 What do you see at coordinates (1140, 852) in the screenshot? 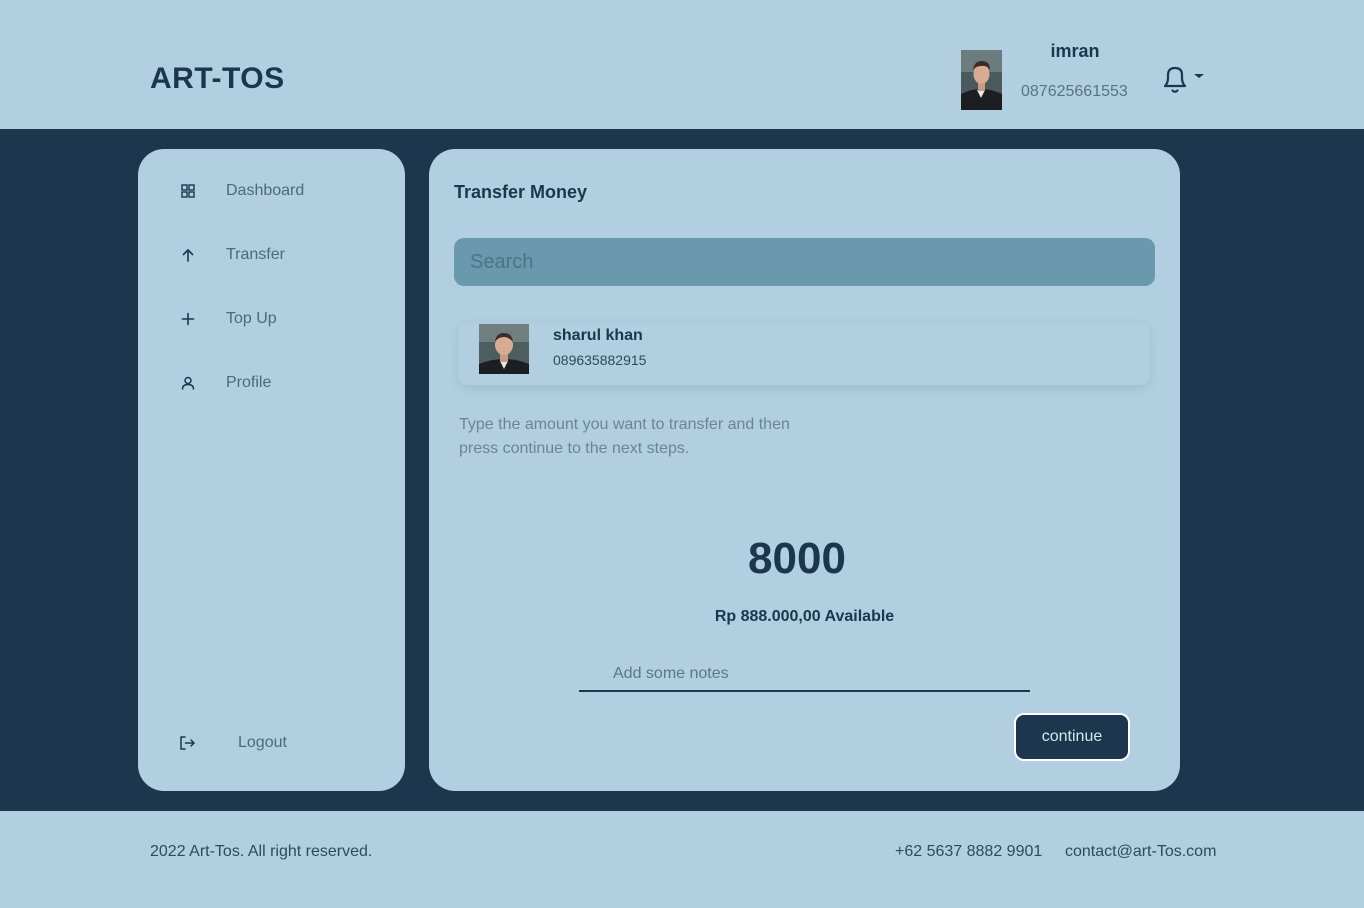
I see `footer-email: contact@art-Tos.com` at bounding box center [1140, 852].